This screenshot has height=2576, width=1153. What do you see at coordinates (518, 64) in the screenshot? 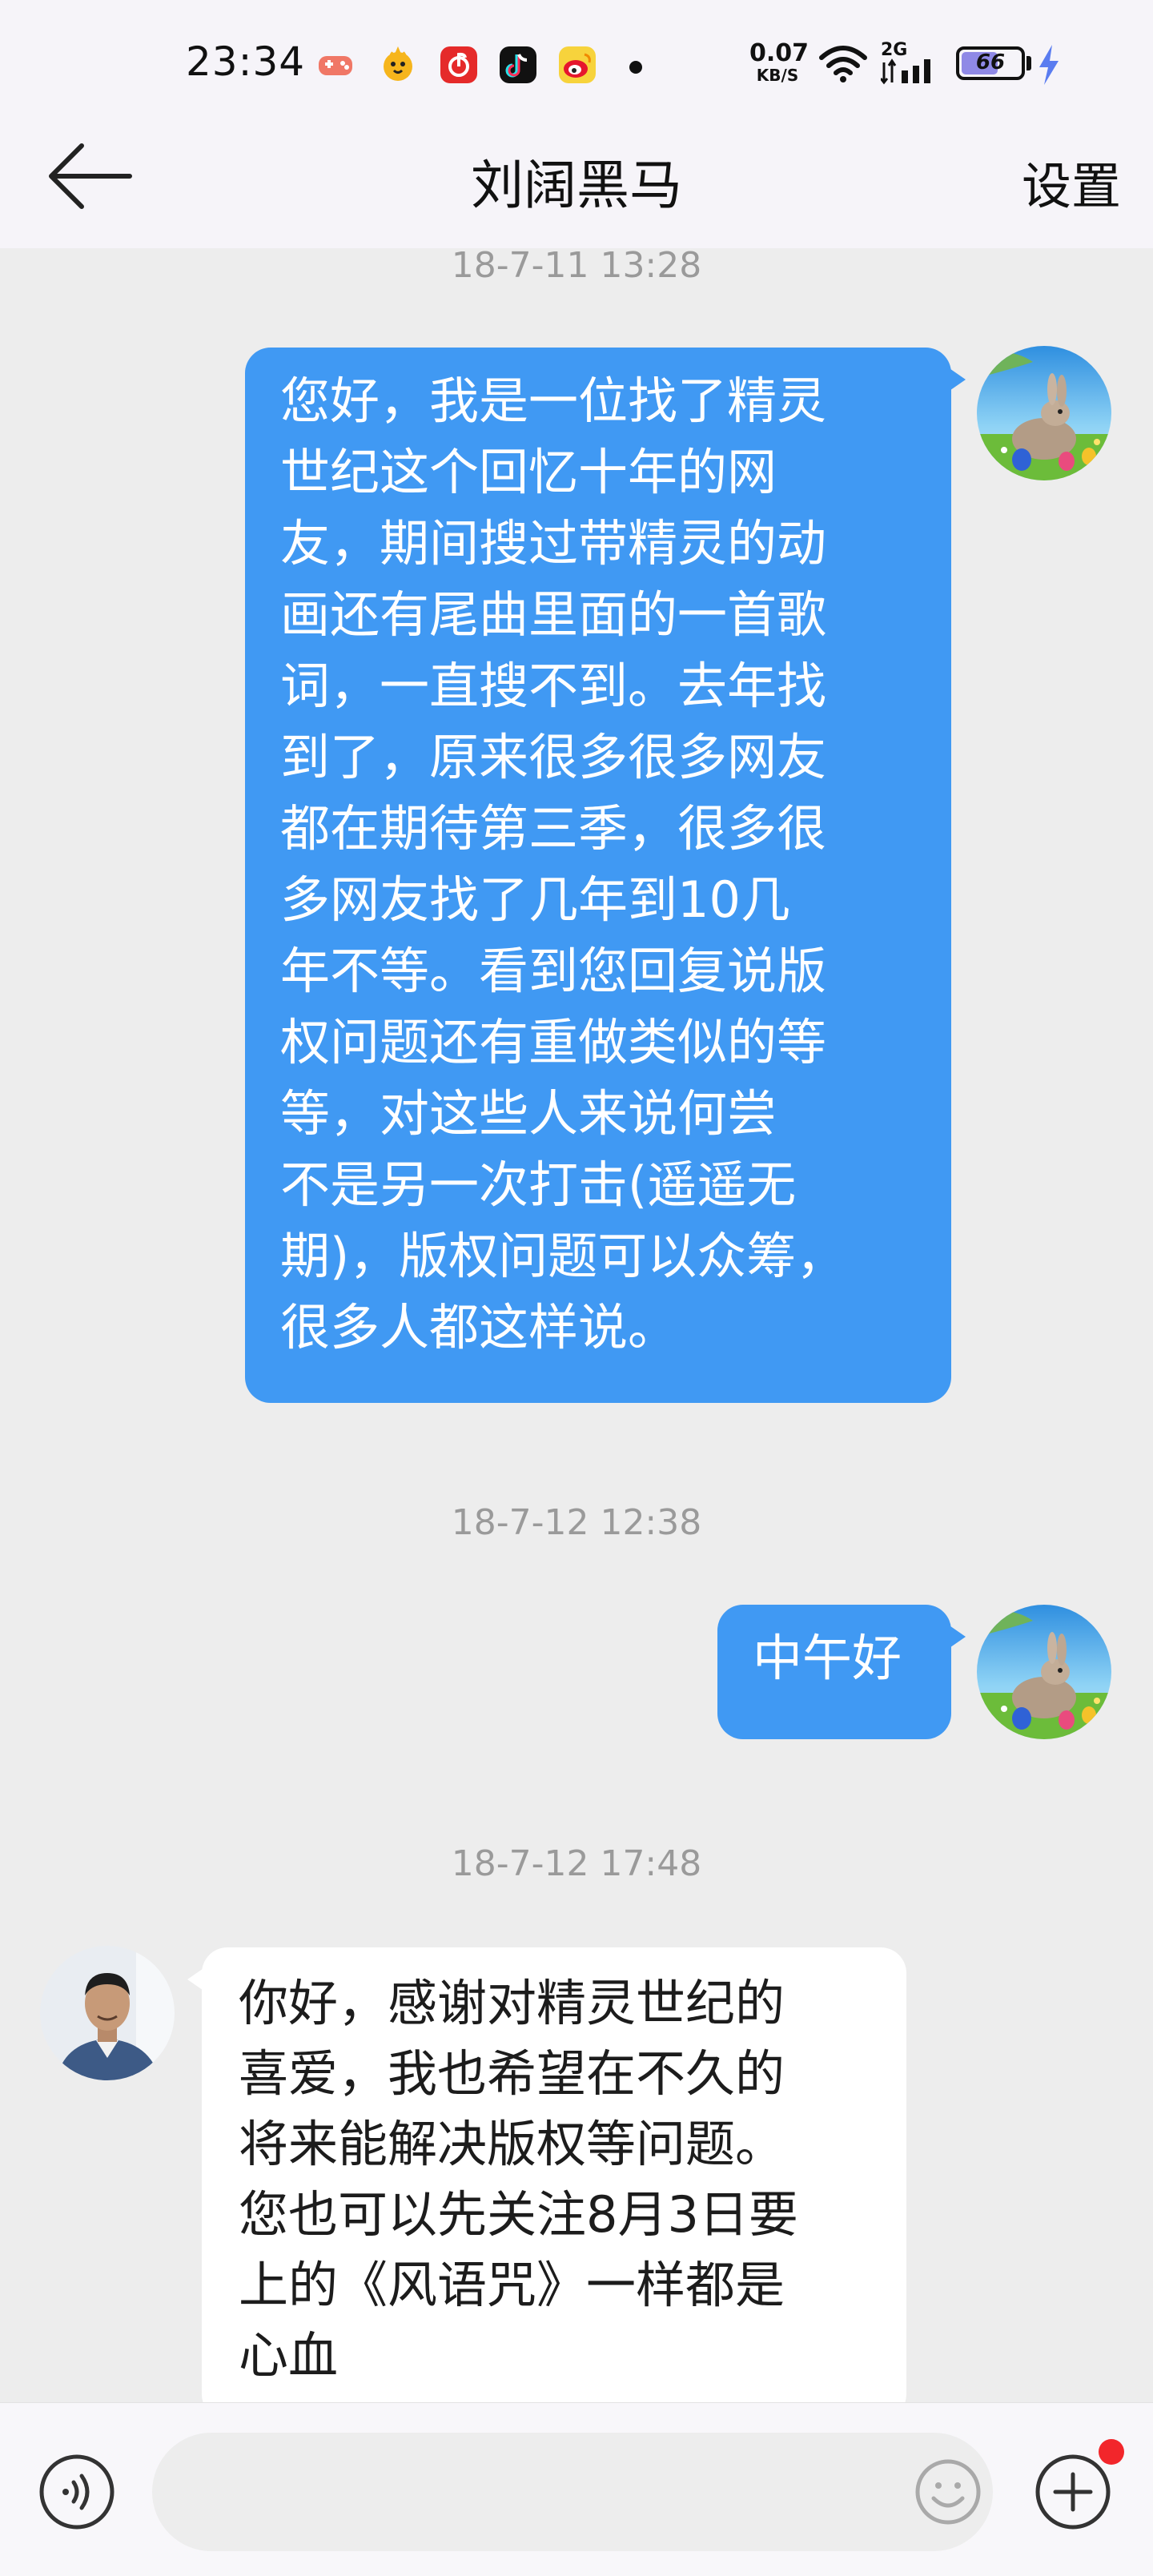
I see `tiktok-icon` at bounding box center [518, 64].